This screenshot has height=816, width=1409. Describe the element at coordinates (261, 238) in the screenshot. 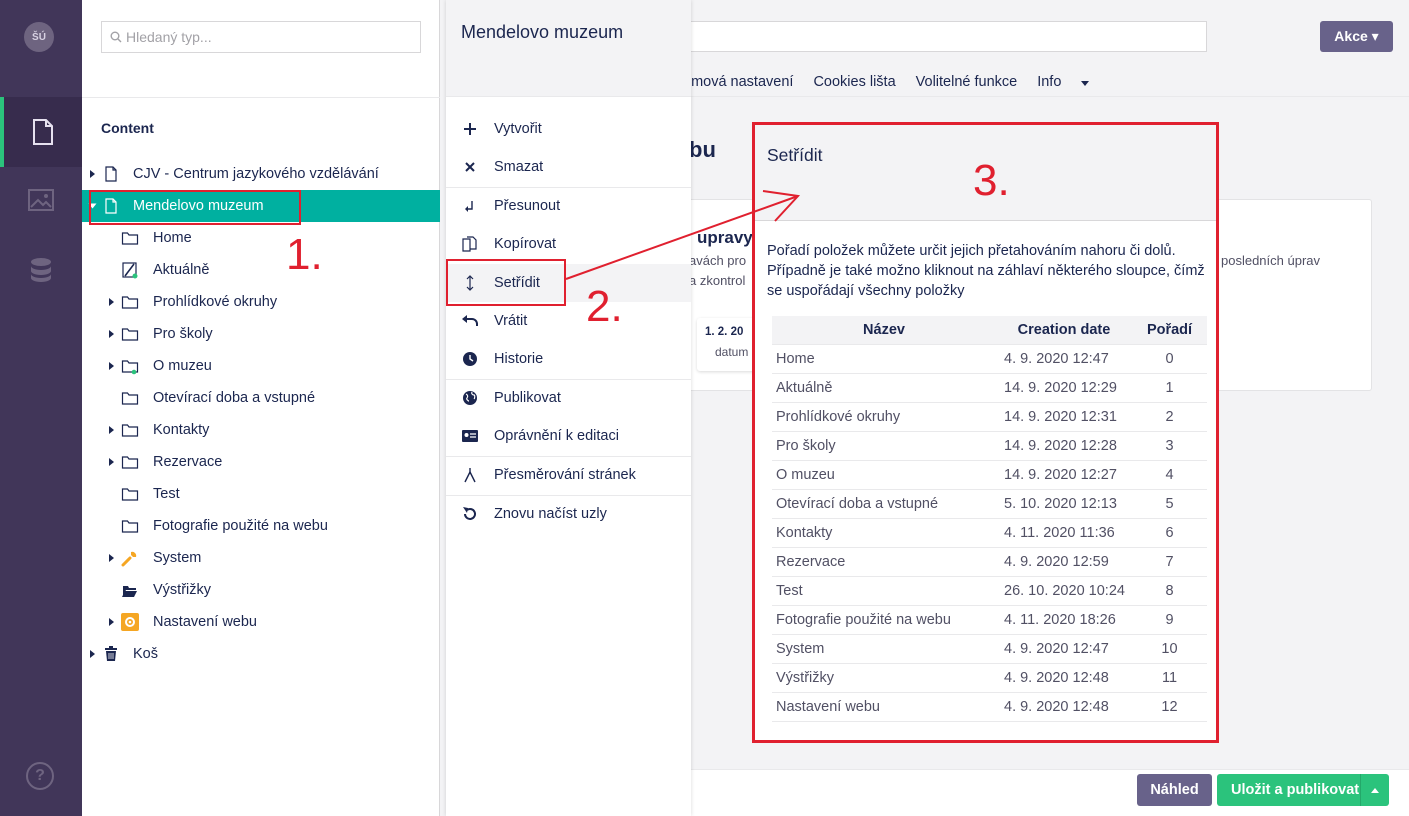

I see `tree-node-home: Home` at that location.